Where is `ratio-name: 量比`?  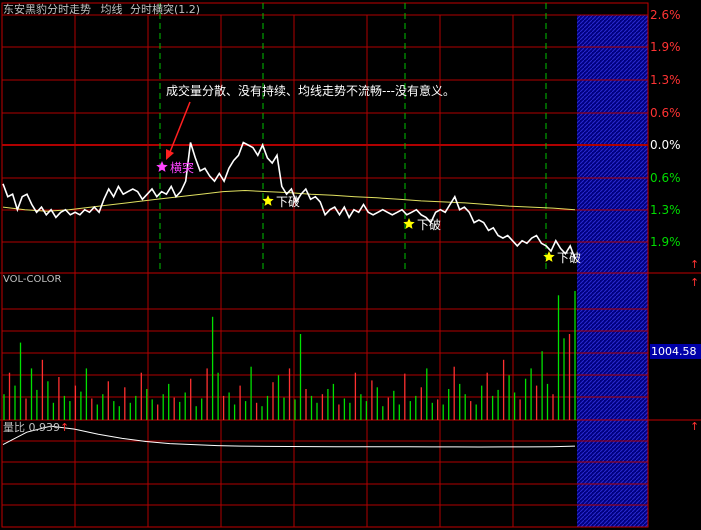 ratio-name: 量比 is located at coordinates (14, 427).